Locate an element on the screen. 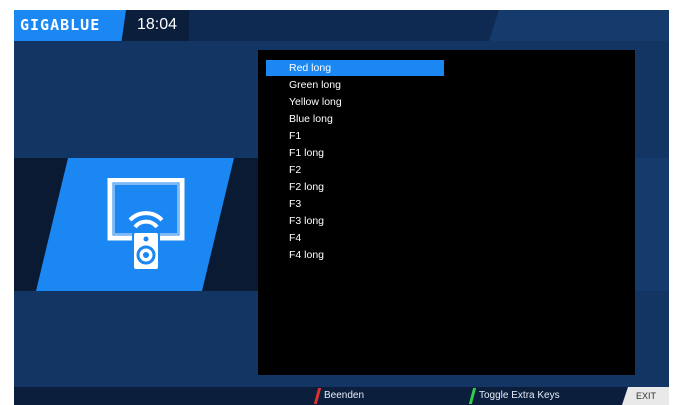 The image size is (674, 405). list-item: F1 long is located at coordinates (355, 153).